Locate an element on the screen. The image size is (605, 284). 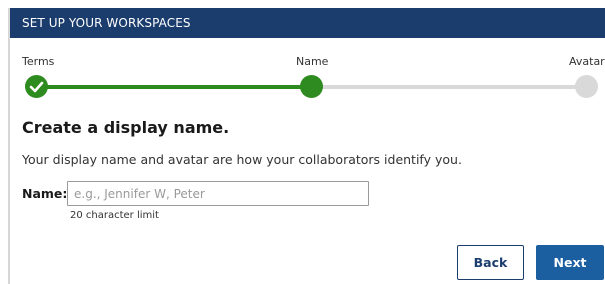
step-dot-terms is located at coordinates (36, 86).